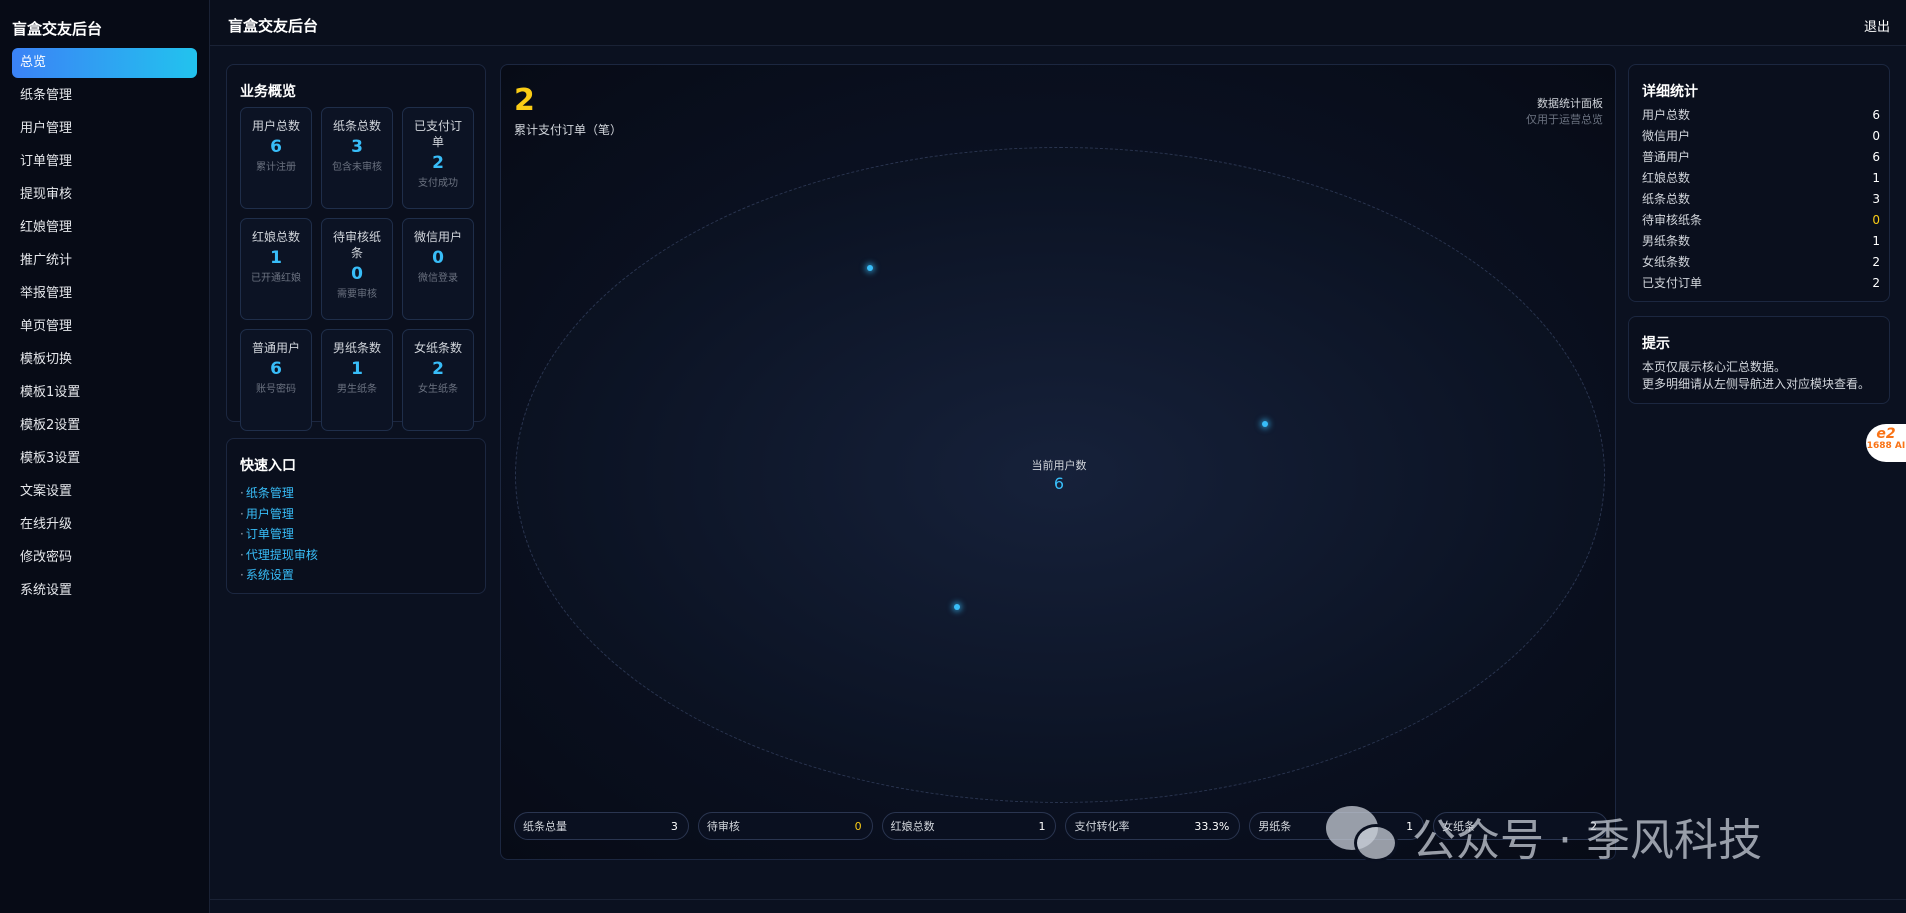 Image resolution: width=1906 pixels, height=913 pixels. I want to click on detail-value: 2, so click(1876, 262).